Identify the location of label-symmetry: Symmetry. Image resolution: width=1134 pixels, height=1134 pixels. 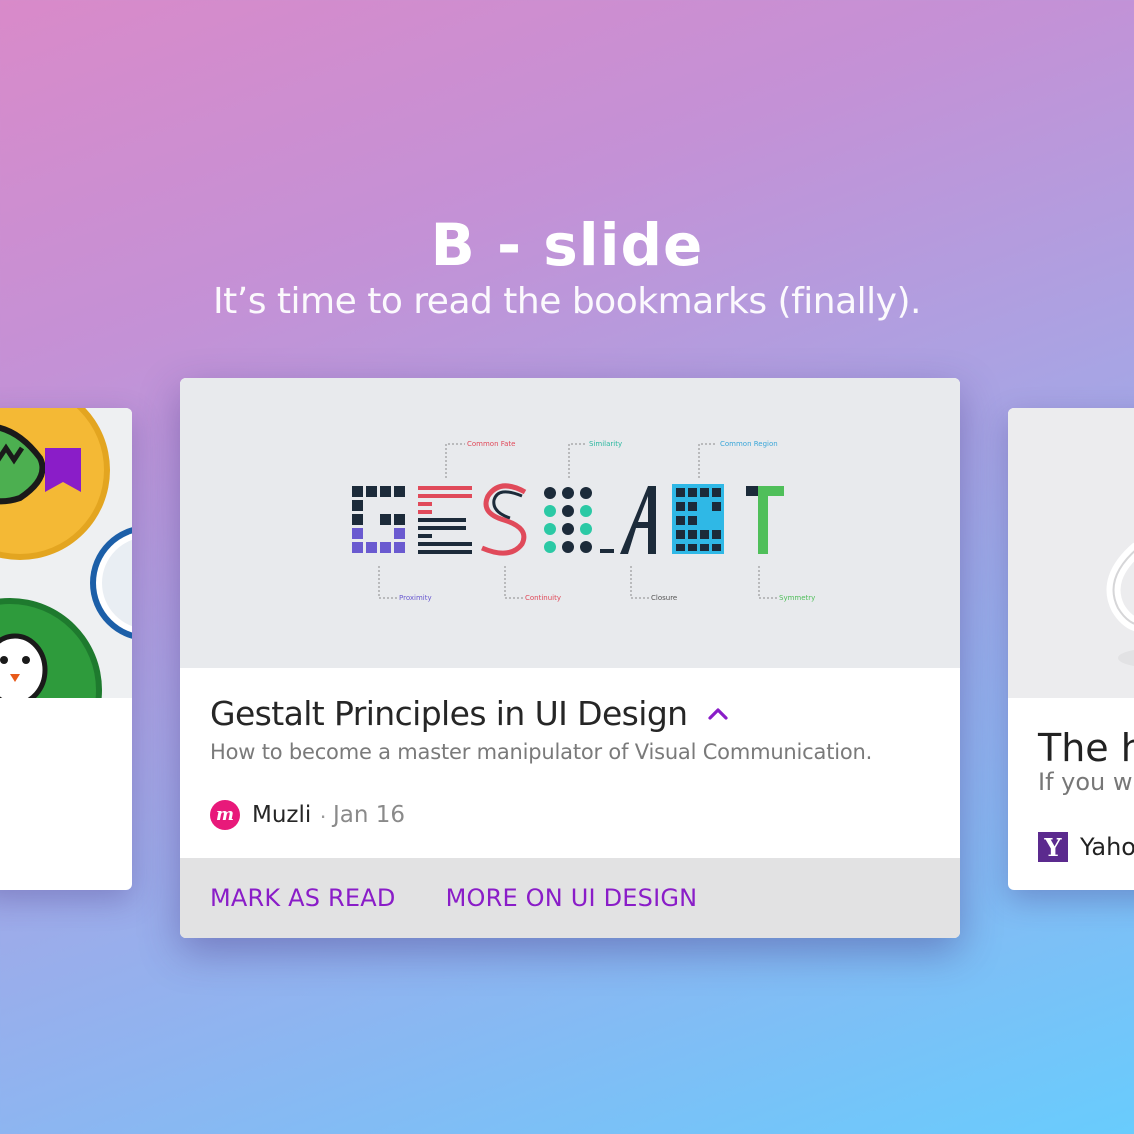
(797, 598).